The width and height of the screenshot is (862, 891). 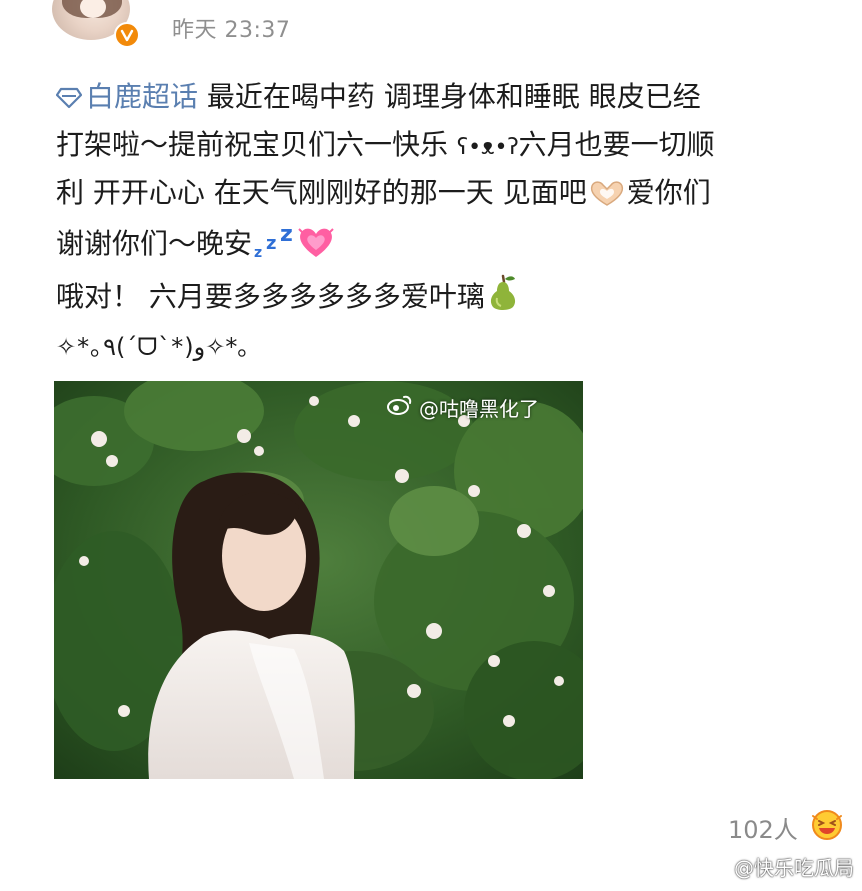 I want to click on post-line-1: 白鹿超话 最近在喝中药 调理身体和睡眠 眼皮已经, so click(x=450, y=98).